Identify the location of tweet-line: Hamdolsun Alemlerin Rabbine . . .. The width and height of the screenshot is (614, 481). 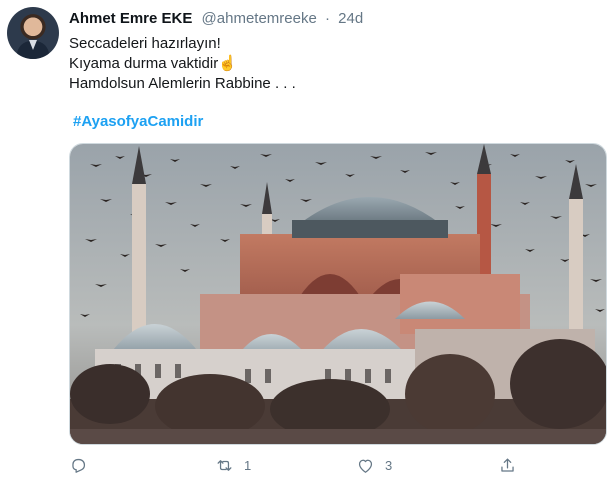
(182, 83).